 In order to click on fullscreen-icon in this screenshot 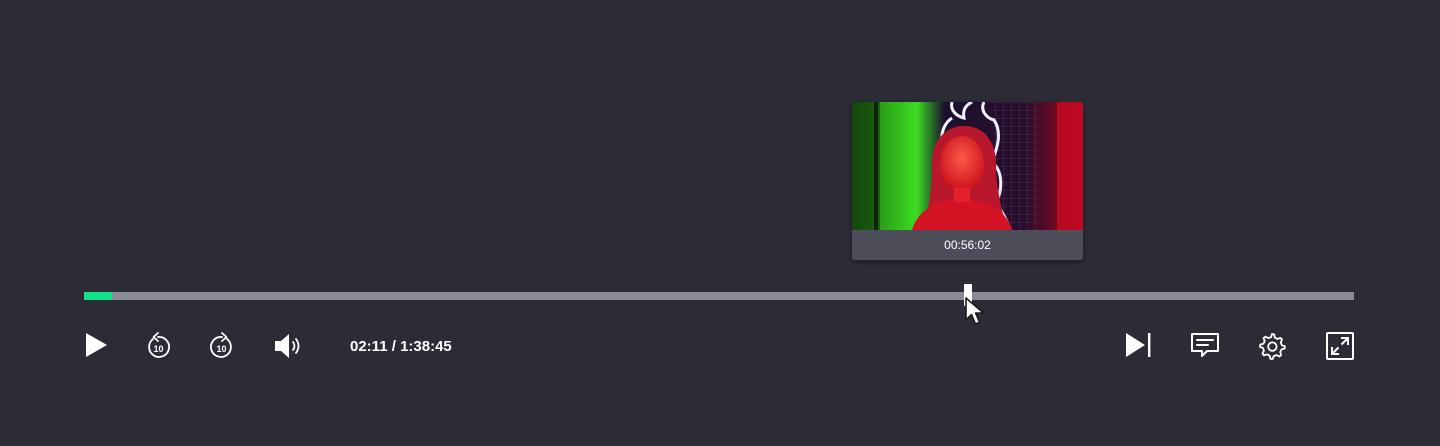, I will do `click(1340, 346)`.